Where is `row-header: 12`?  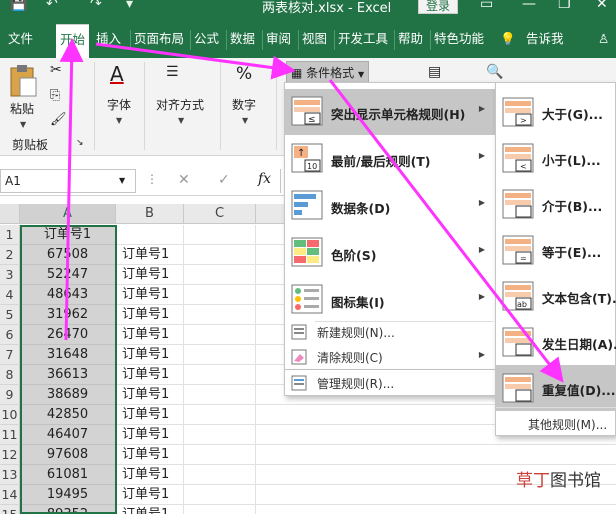
row-header: 12 is located at coordinates (10, 455).